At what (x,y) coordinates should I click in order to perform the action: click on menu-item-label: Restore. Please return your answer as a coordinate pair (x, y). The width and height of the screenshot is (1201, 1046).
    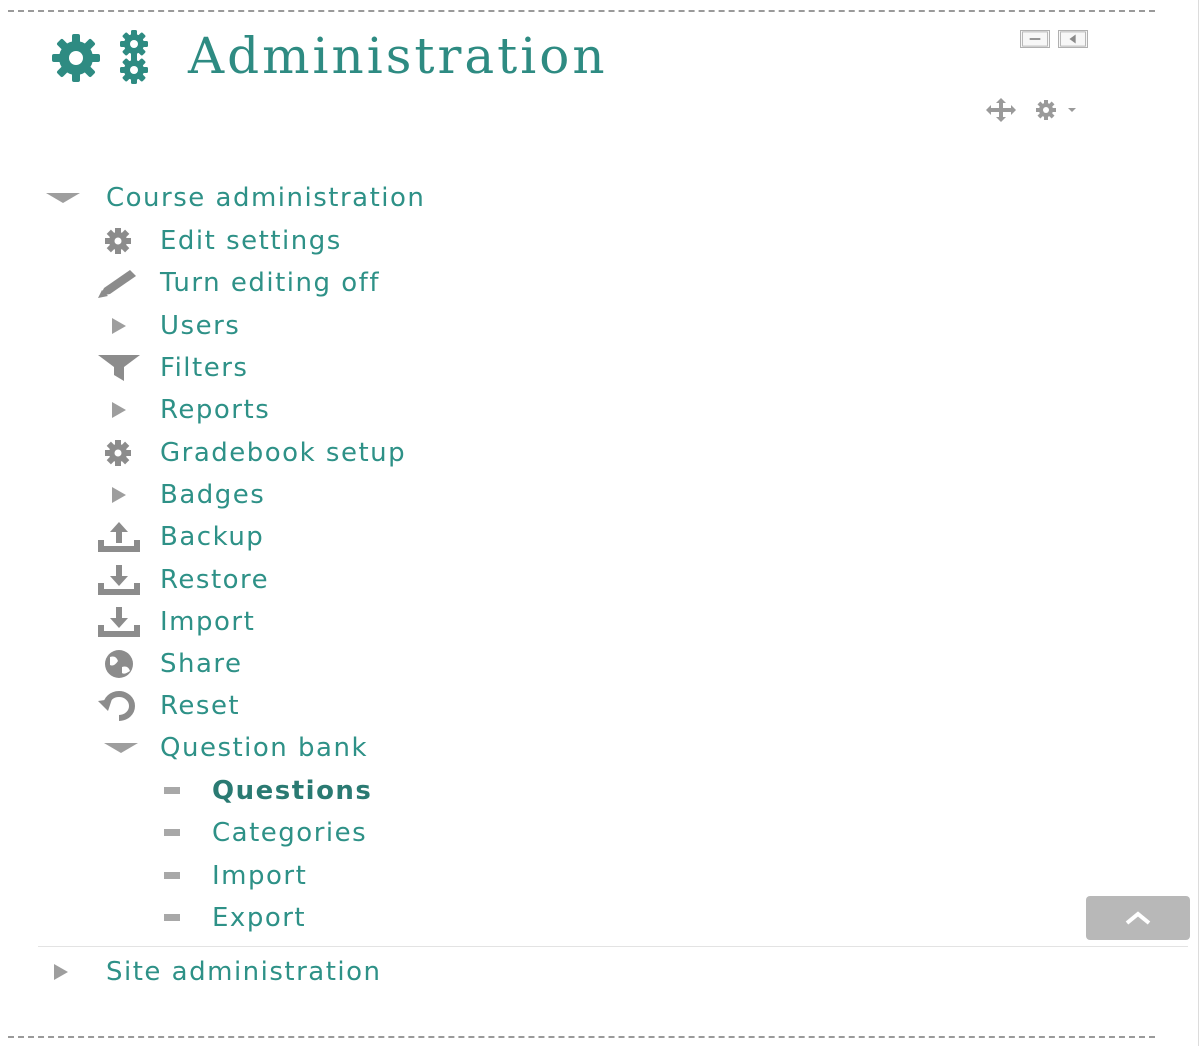
    Looking at the image, I should click on (214, 580).